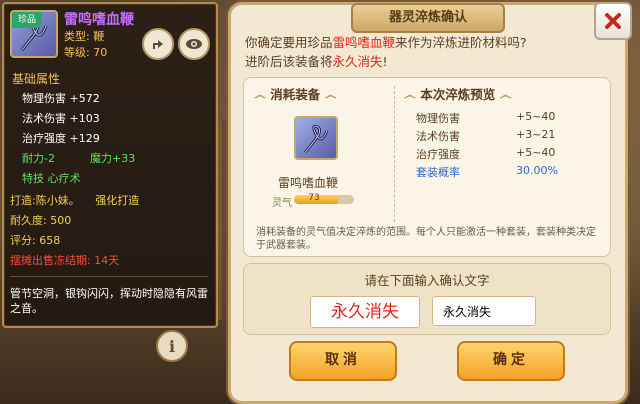 The image size is (640, 404). What do you see at coordinates (23, 200) in the screenshot?
I see `forge-label: 打造:` at bounding box center [23, 200].